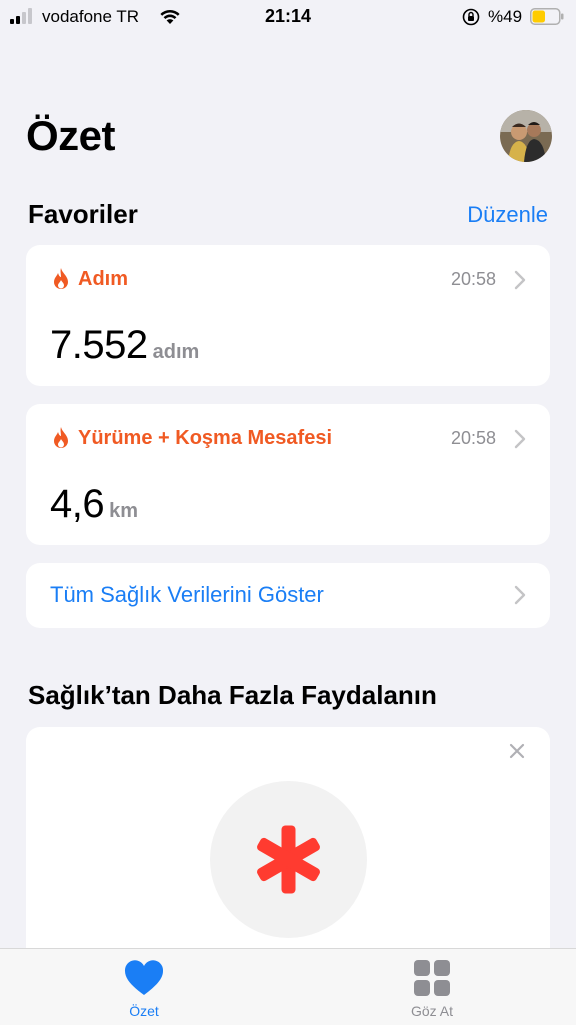 The image size is (576, 1025). Describe the element at coordinates (507, 215) in the screenshot. I see `edit-favorites-button: Düzenle` at that location.